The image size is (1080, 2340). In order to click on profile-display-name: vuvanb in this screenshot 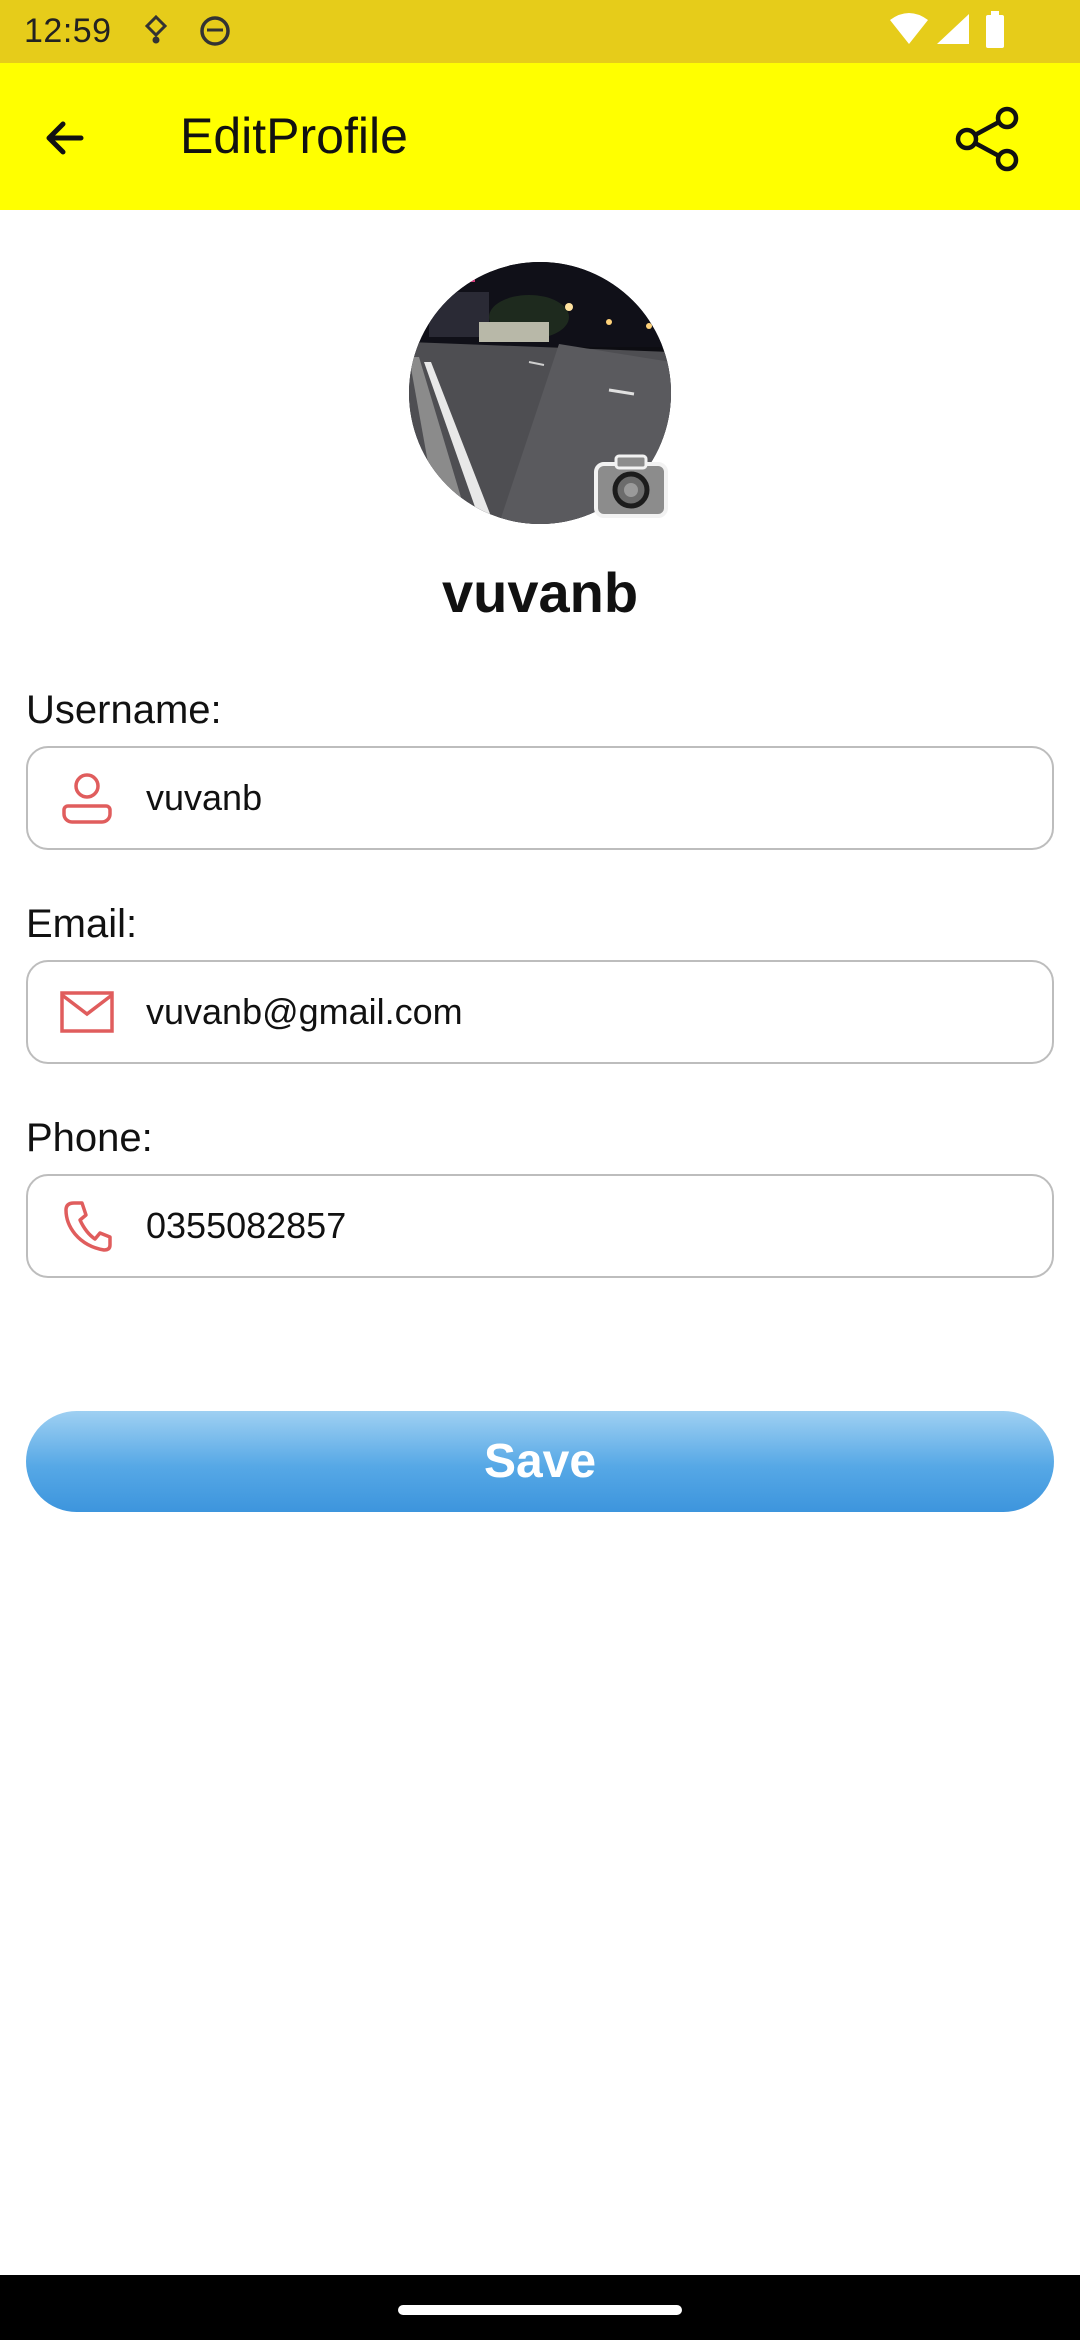, I will do `click(540, 592)`.